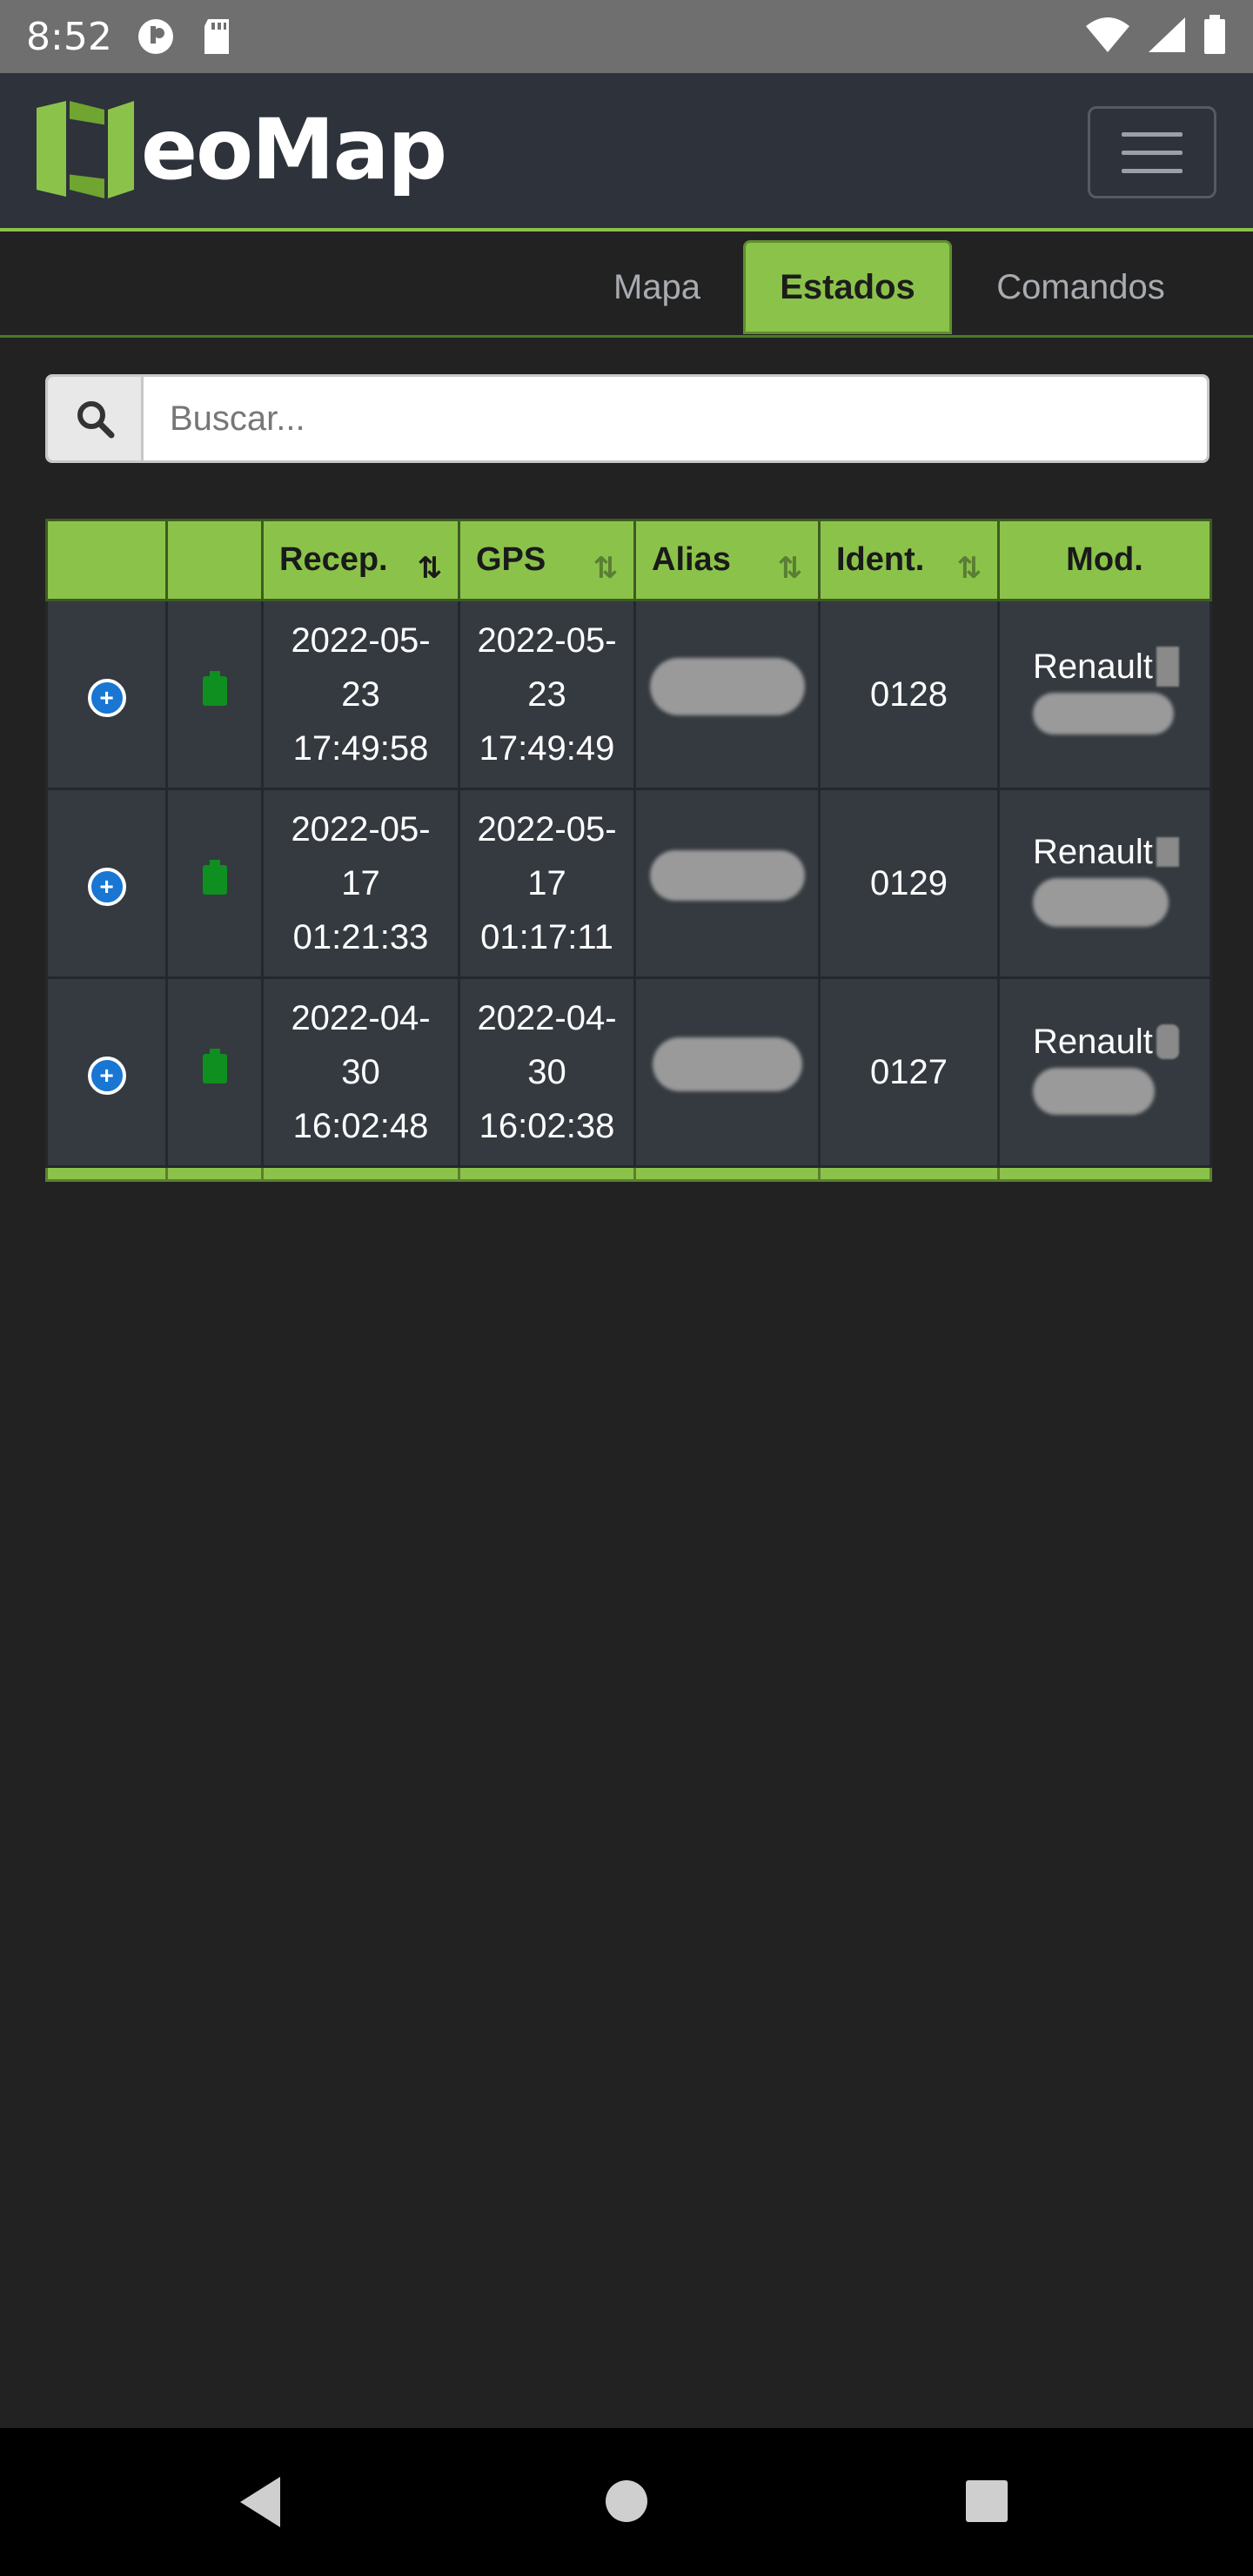 Image resolution: width=1253 pixels, height=2576 pixels. What do you see at coordinates (1167, 37) in the screenshot?
I see `signal-icon` at bounding box center [1167, 37].